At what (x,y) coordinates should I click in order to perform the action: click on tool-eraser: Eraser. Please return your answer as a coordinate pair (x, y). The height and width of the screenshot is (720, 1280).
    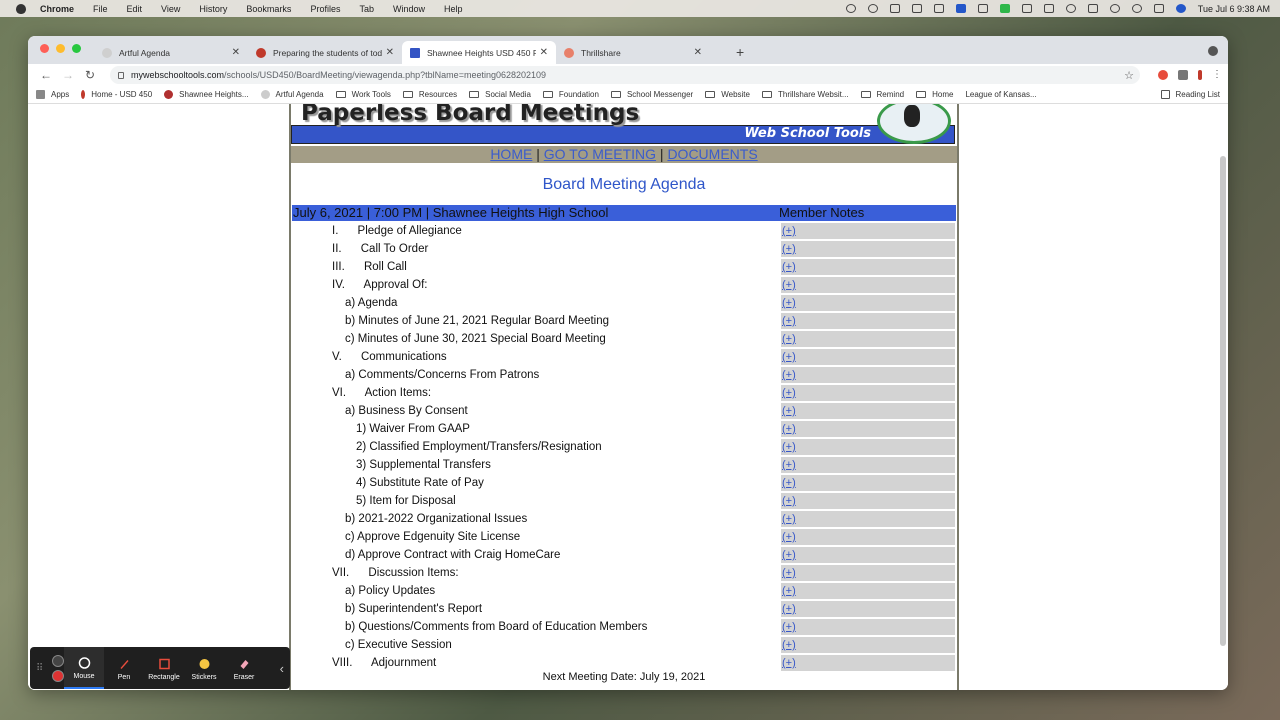
    Looking at the image, I should click on (244, 668).